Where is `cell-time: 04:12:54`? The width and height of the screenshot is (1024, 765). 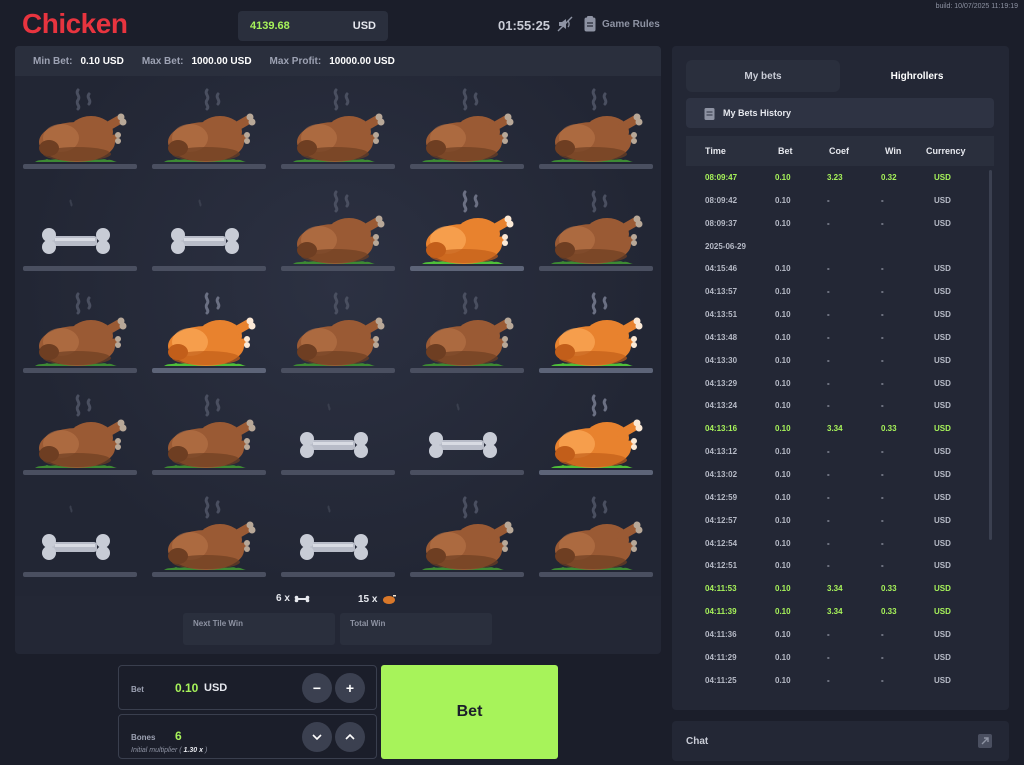 cell-time: 04:12:54 is located at coordinates (721, 543).